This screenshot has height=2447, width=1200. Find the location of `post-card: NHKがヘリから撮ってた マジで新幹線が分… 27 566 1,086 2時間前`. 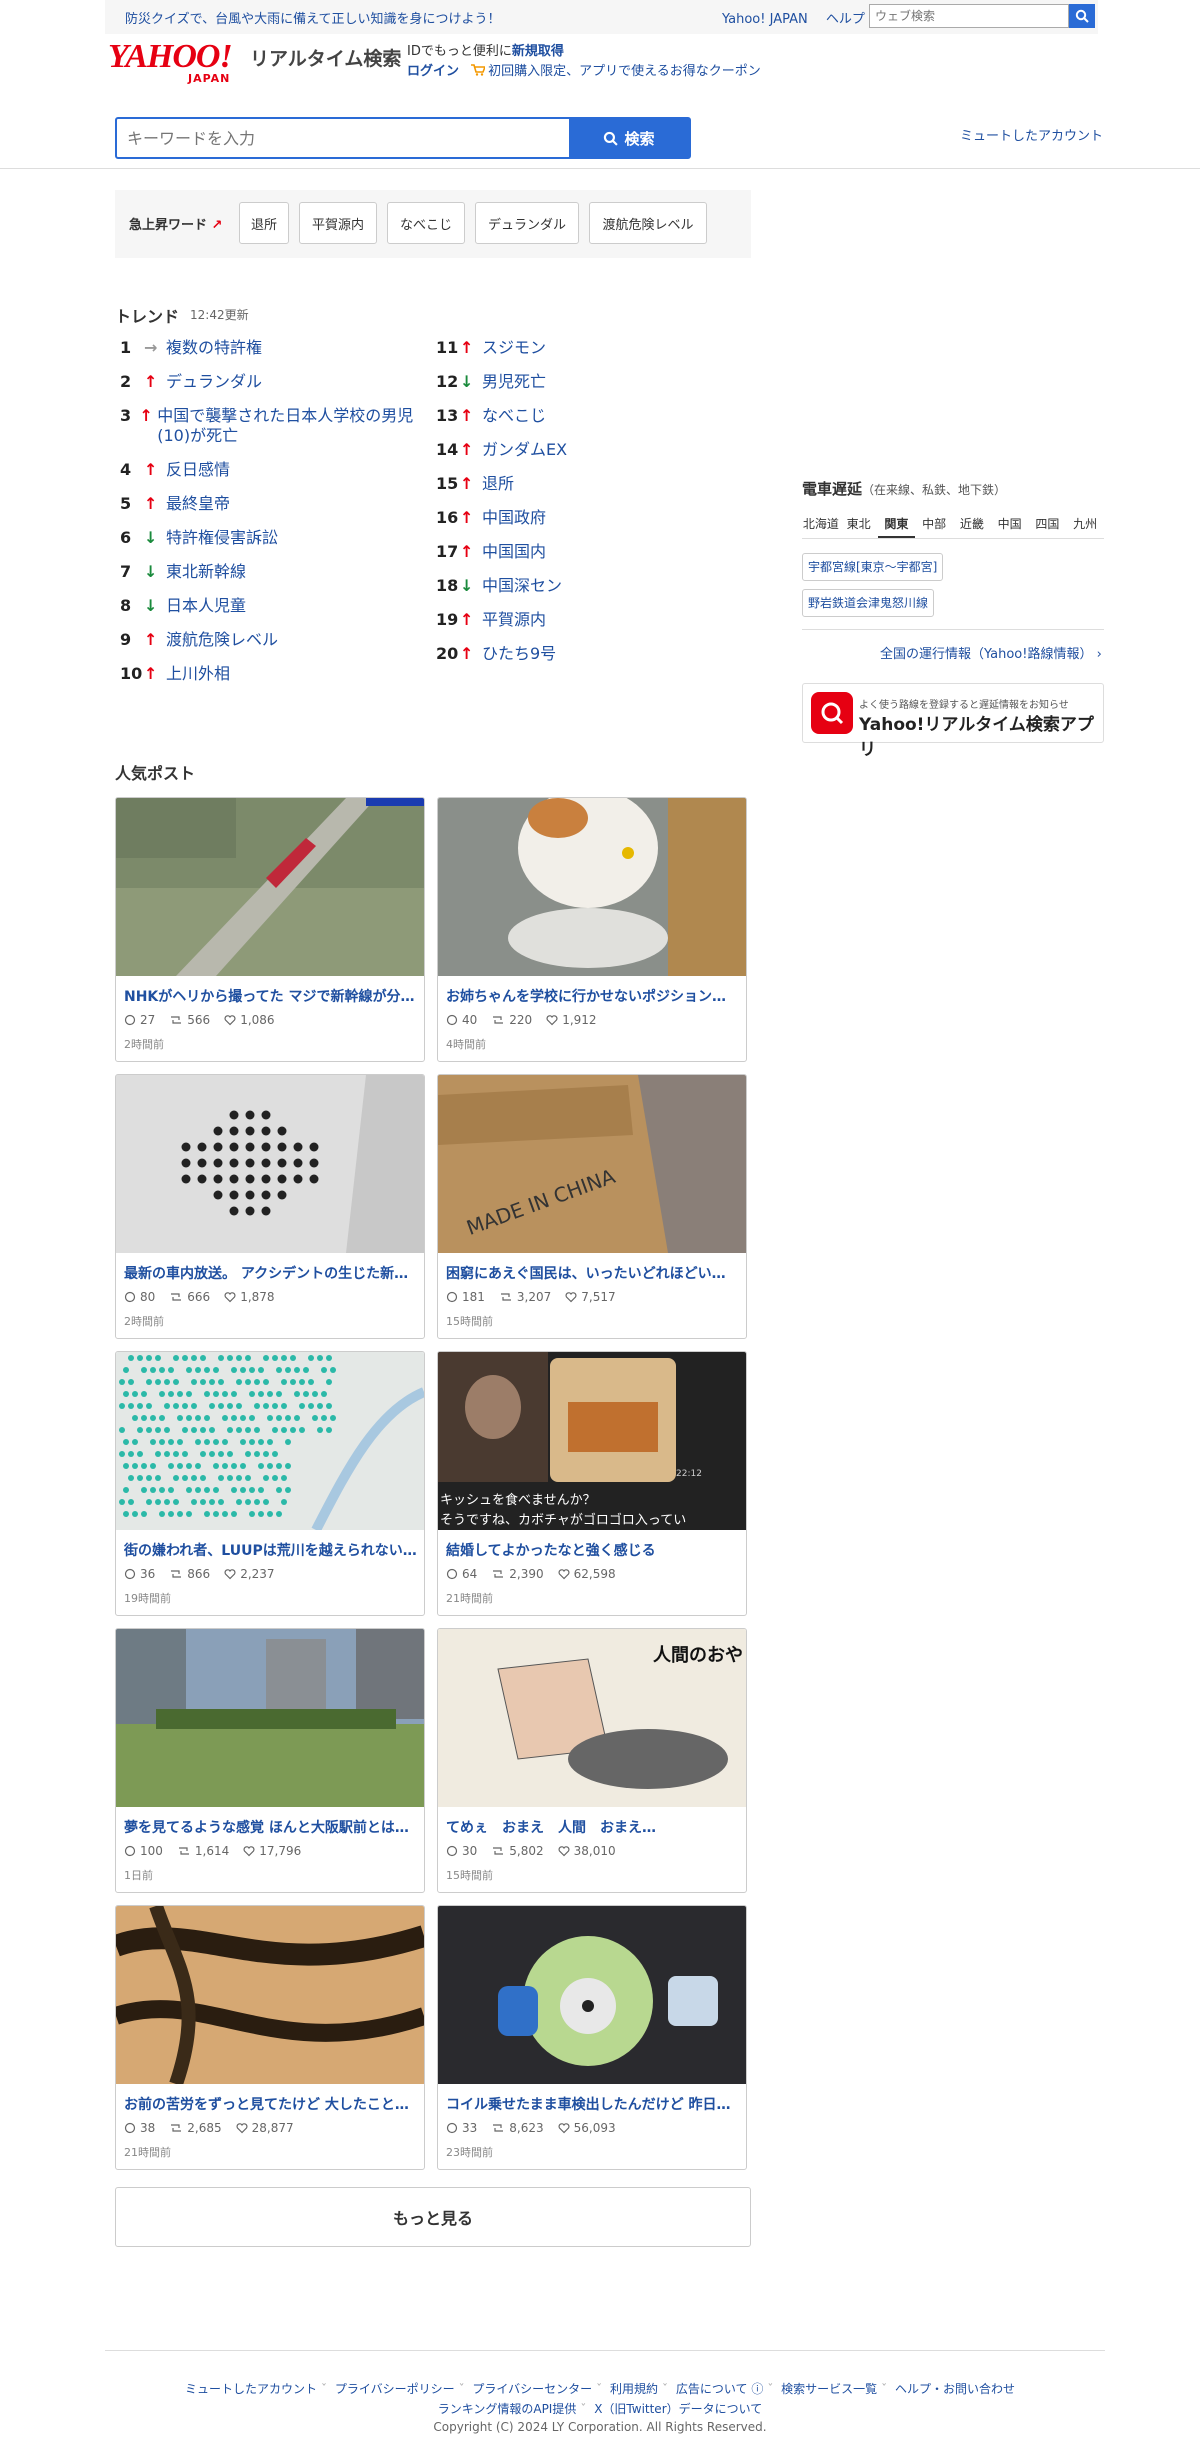

post-card: NHKがヘリから撮ってた マジで新幹線が分… 27 566 1,086 2時間前 is located at coordinates (270, 929).